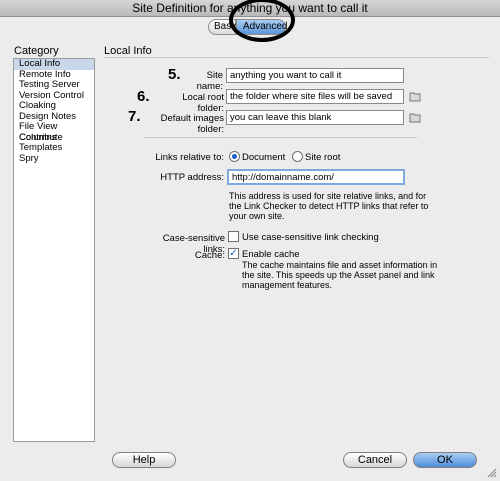 This screenshot has width=500, height=481. Describe the element at coordinates (36, 51) in the screenshot. I see `category-title: Category` at that location.